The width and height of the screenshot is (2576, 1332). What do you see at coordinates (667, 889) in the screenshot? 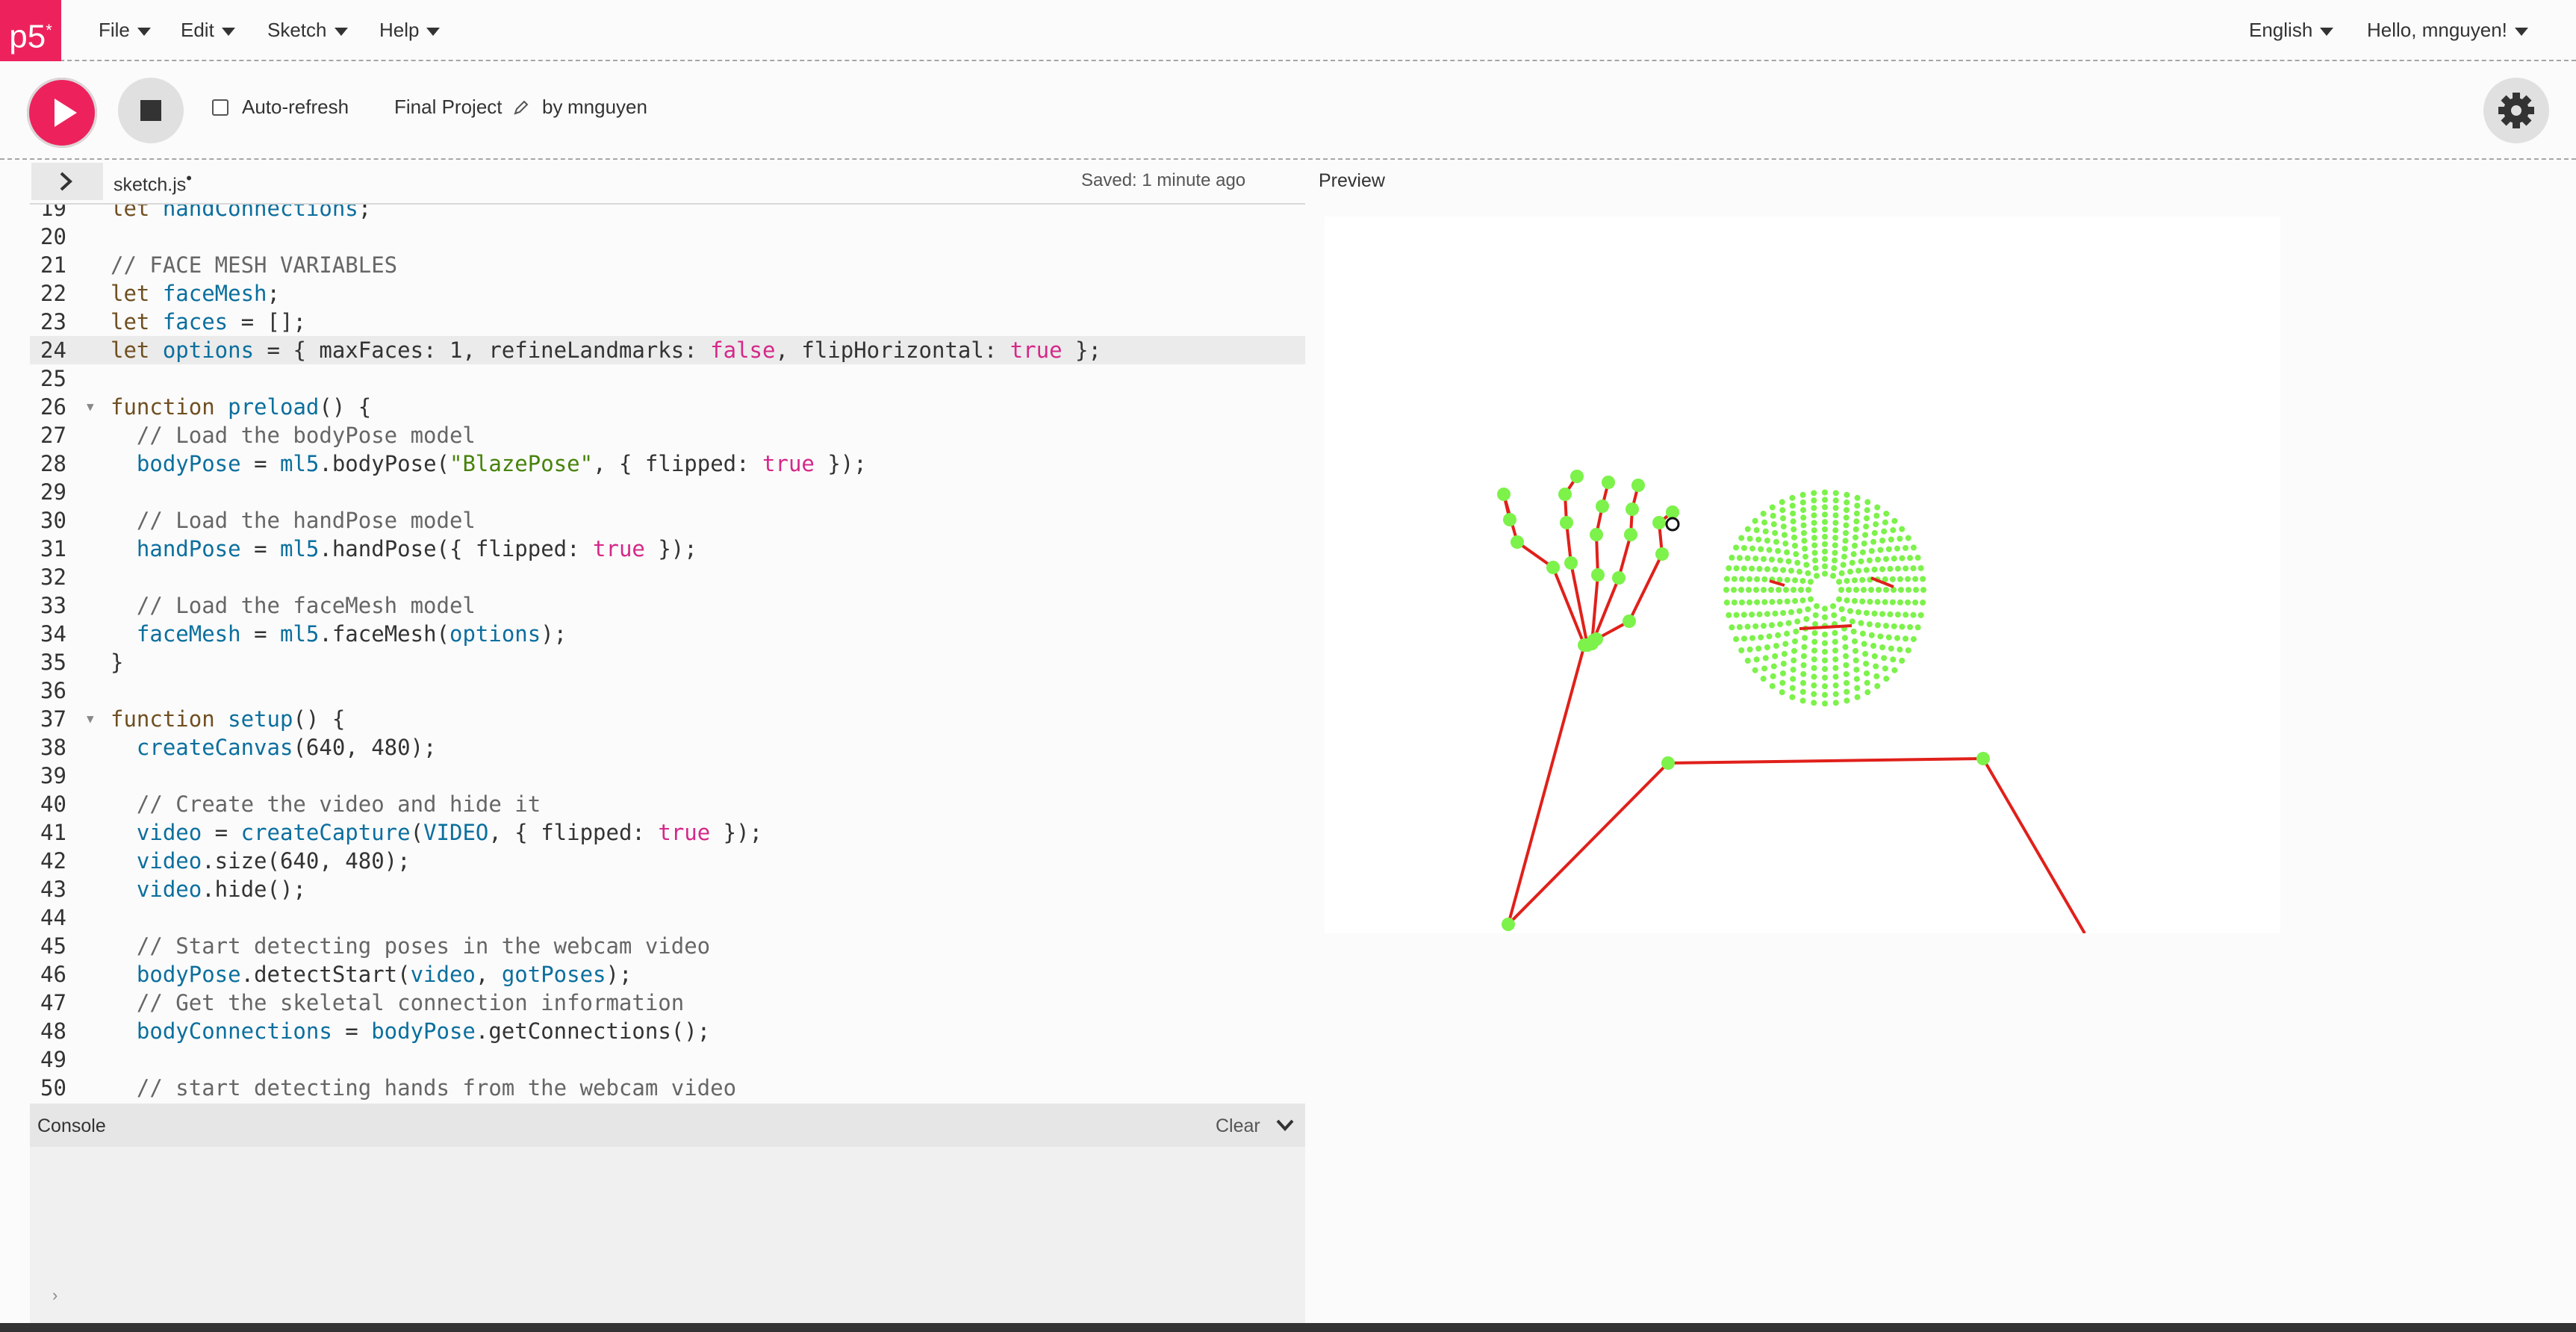
I see `code-line: 43 video.hide();` at bounding box center [667, 889].